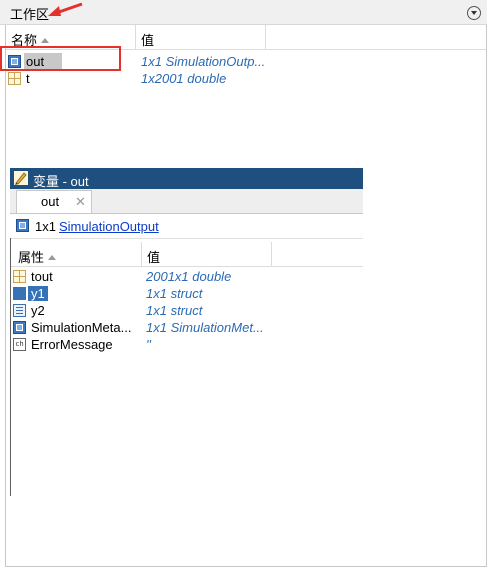  I want to click on window-edge, so click(10, 367).